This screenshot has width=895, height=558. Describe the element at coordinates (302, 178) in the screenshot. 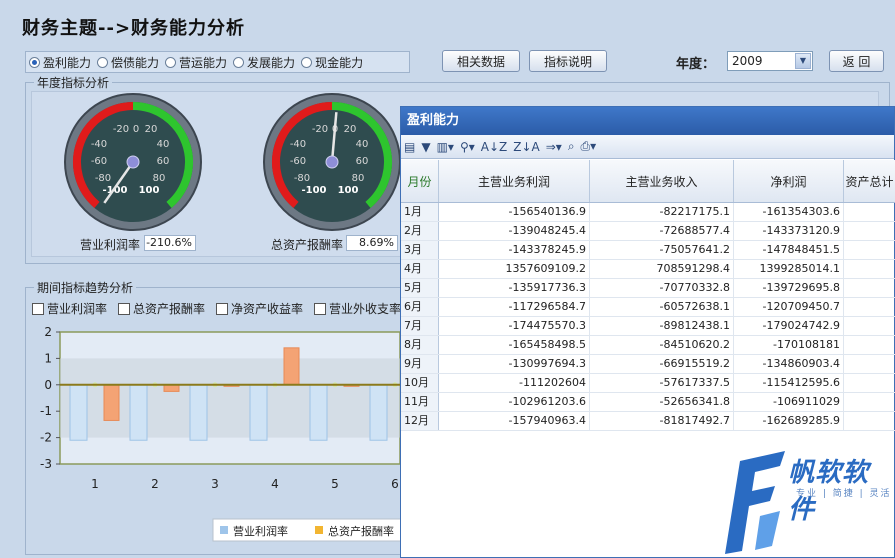

I see `gauge-tick-label: -80` at that location.